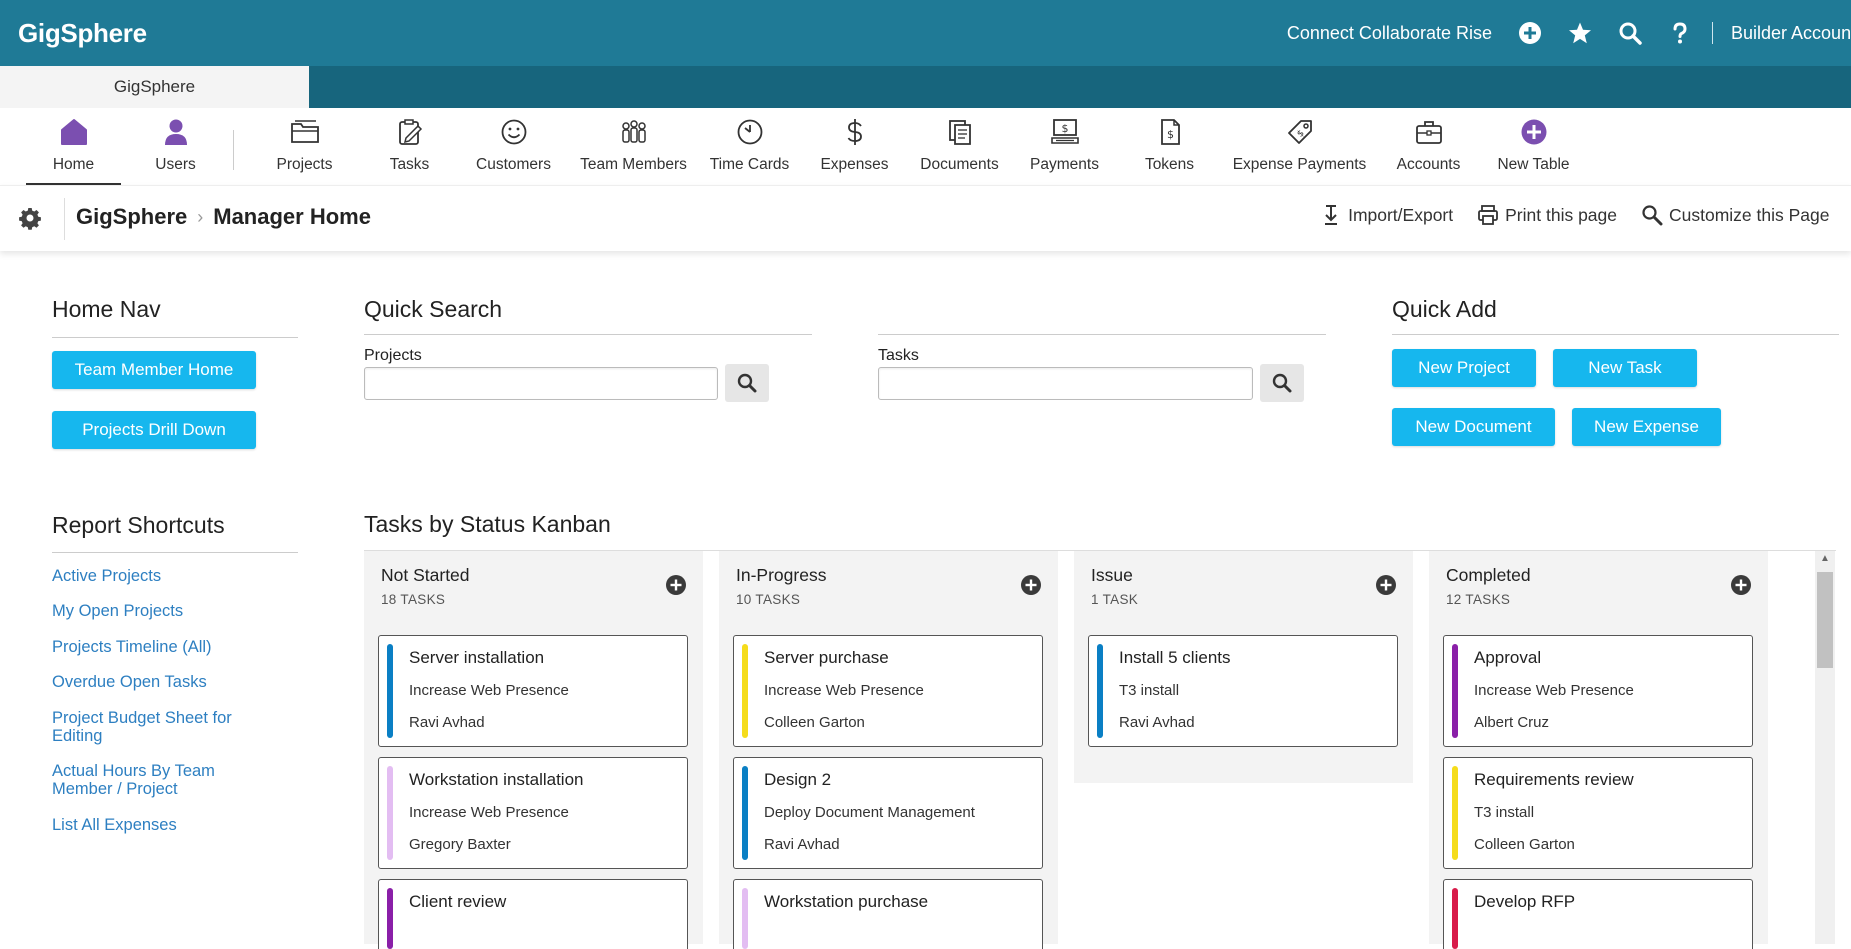 The height and width of the screenshot is (949, 1851). Describe the element at coordinates (1530, 33) in the screenshot. I see `add-circle-icon` at that location.